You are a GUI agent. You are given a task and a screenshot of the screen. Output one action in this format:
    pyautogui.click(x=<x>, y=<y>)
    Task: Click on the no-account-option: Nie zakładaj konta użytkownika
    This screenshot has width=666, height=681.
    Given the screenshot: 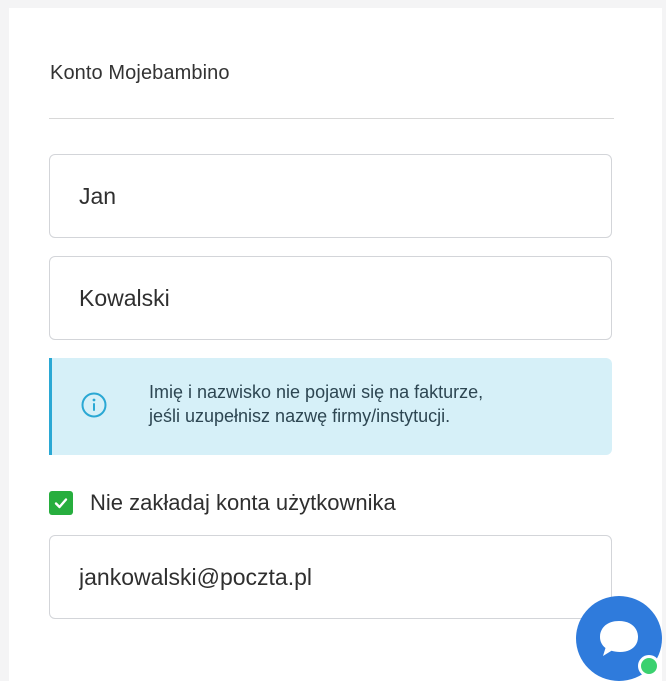 What is the action you would take?
    pyautogui.click(x=222, y=503)
    